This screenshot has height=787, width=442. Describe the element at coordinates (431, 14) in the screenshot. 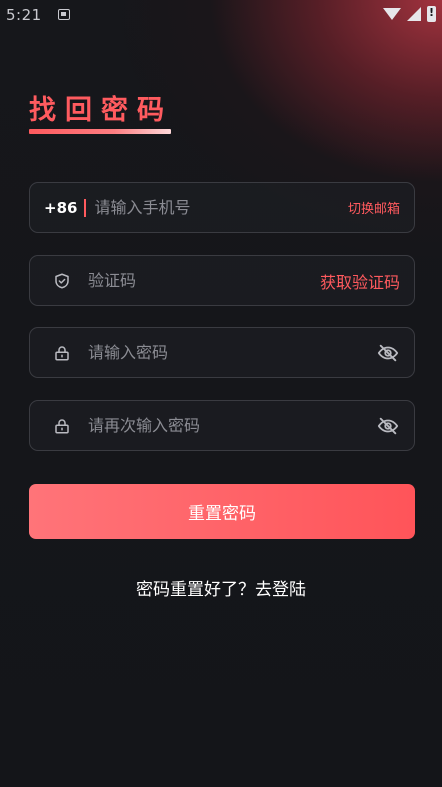

I see `battery-icon` at that location.